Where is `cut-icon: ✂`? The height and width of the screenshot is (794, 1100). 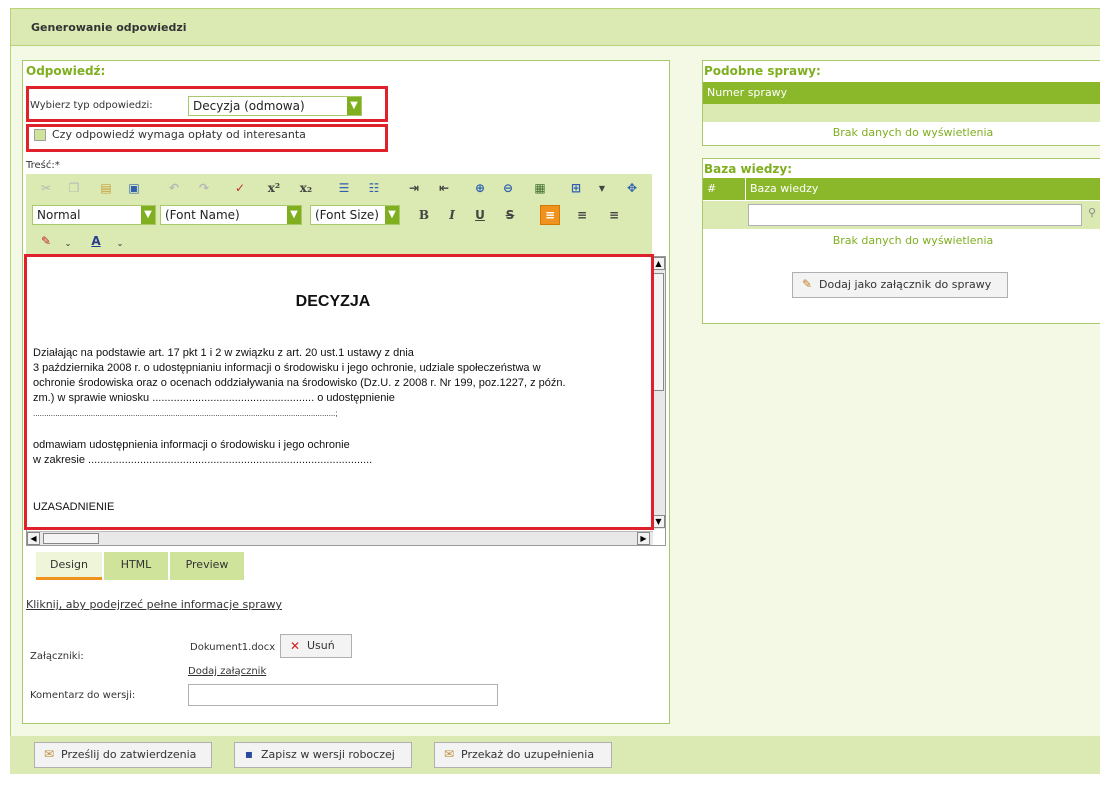
cut-icon: ✂ is located at coordinates (46, 188).